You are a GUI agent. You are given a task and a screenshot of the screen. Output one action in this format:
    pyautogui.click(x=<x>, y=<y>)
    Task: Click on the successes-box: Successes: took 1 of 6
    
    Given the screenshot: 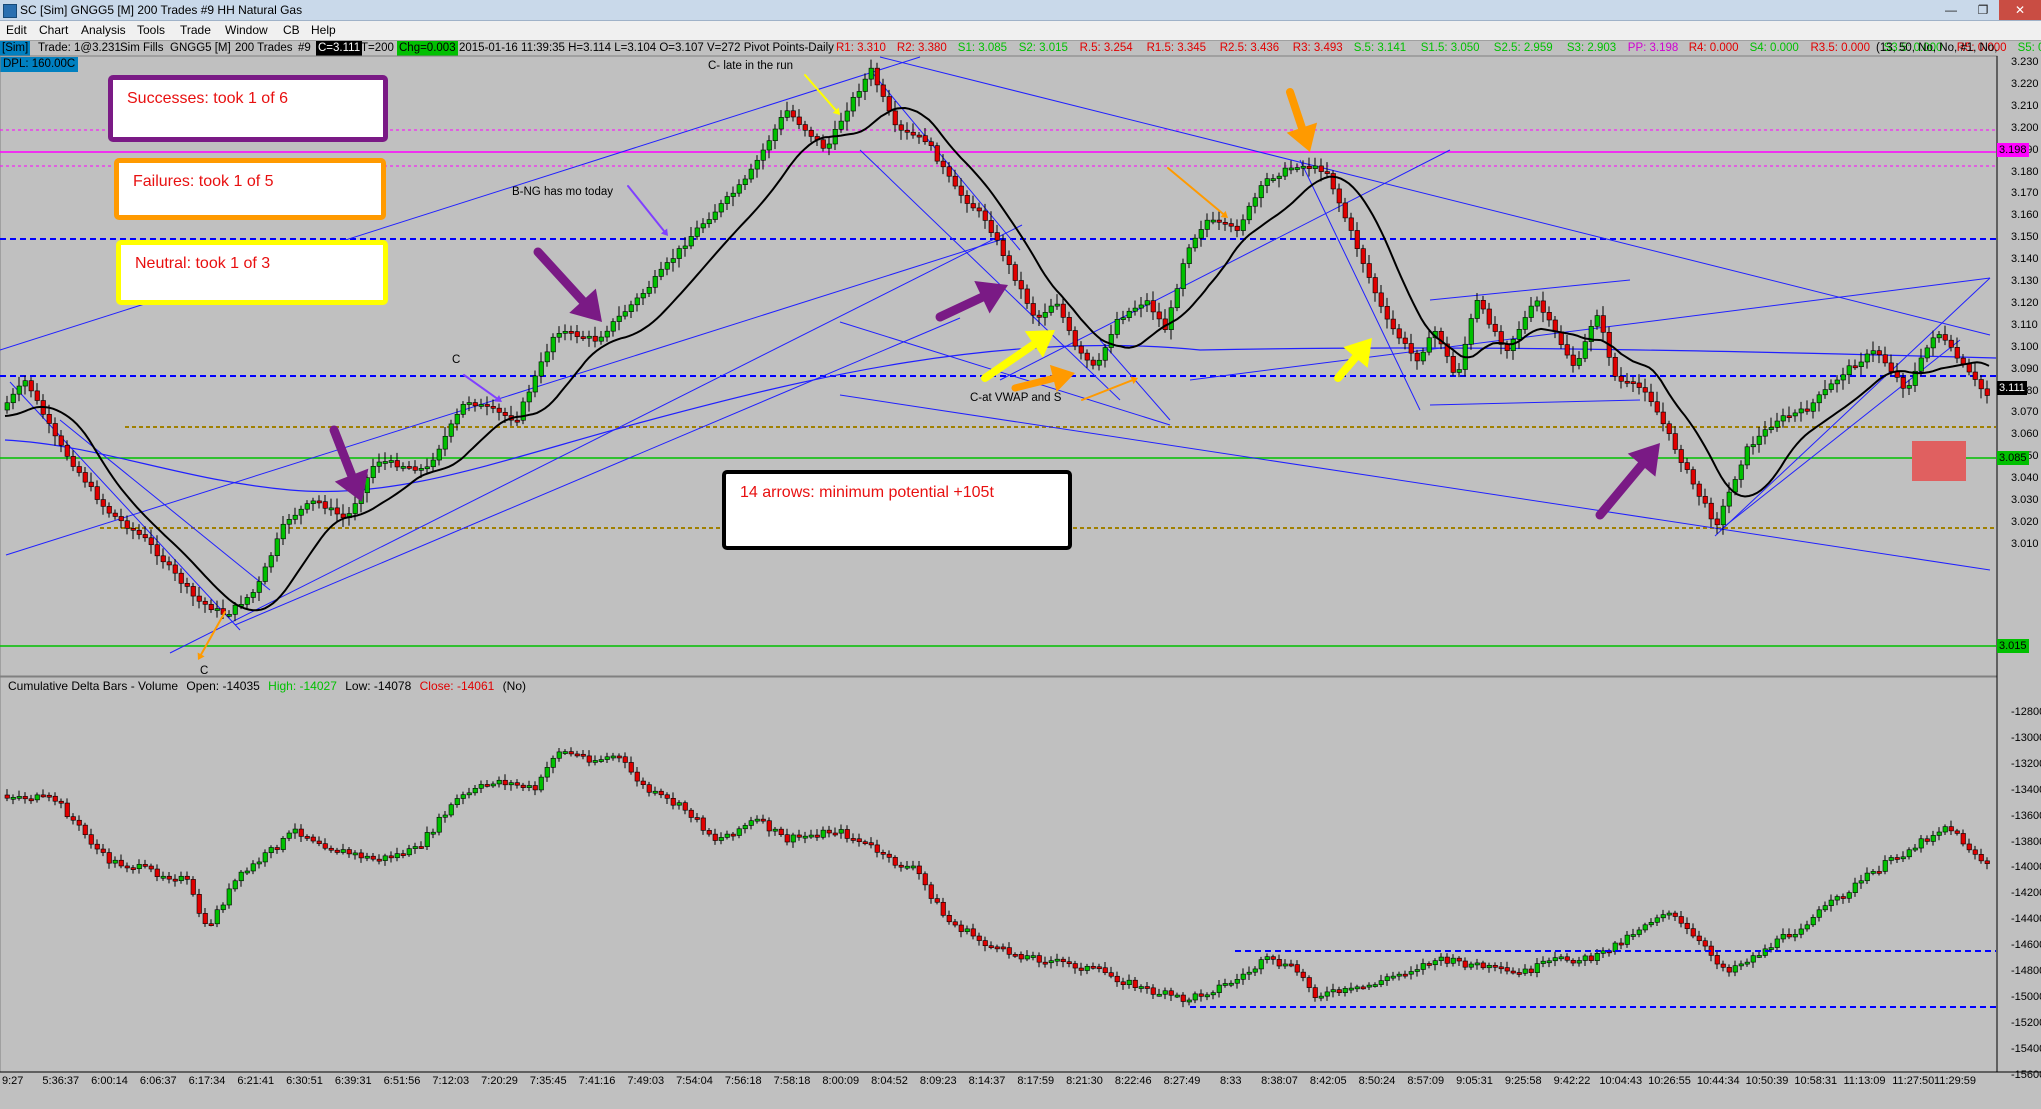 What is the action you would take?
    pyautogui.click(x=248, y=108)
    